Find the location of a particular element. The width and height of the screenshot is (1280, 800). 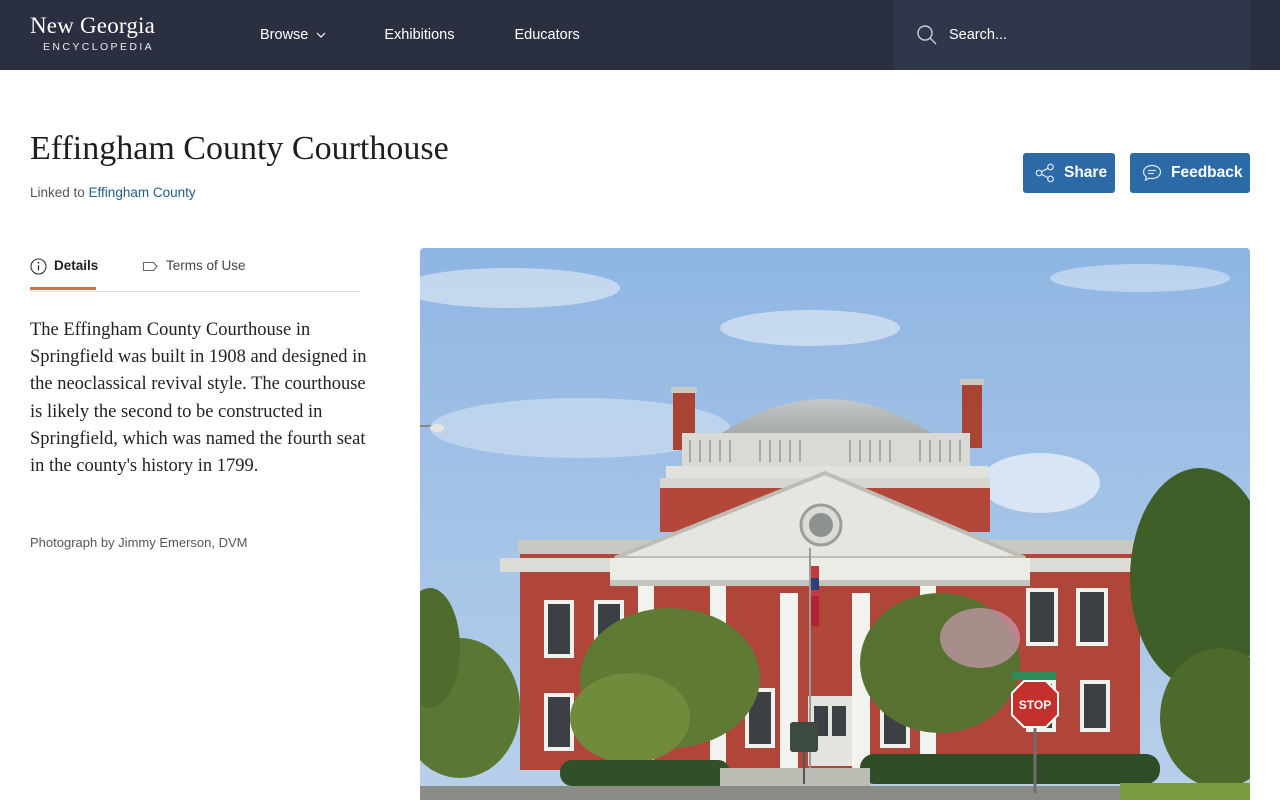

page-title: Effingham County Courthouse is located at coordinates (239, 148).